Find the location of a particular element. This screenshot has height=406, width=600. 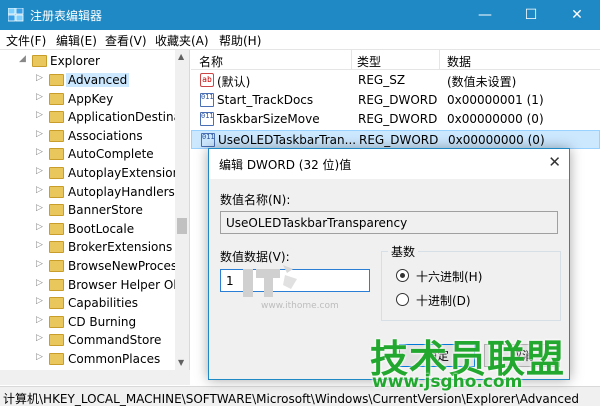

scroll-down-icon: ▼ is located at coordinates (181, 362).